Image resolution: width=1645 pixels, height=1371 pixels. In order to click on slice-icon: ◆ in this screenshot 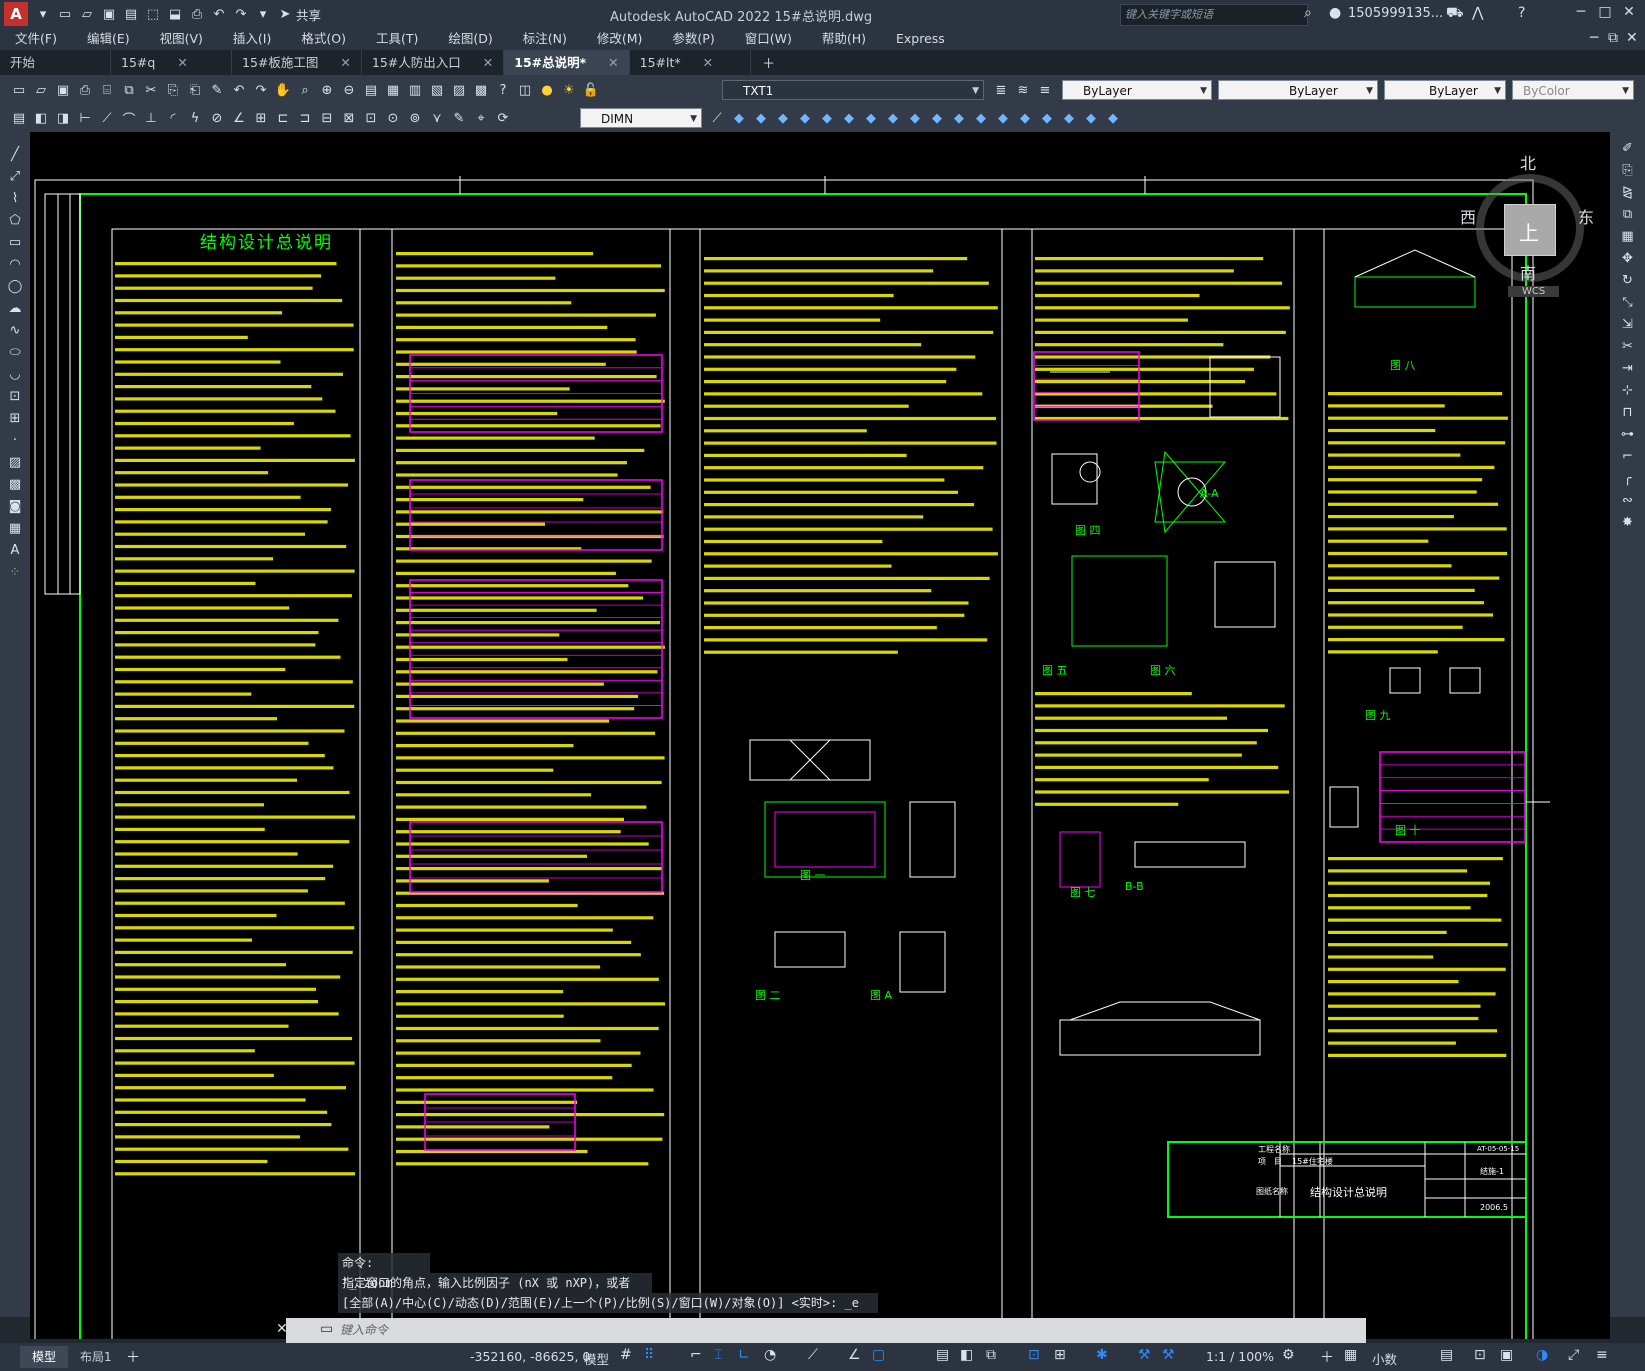, I will do `click(1047, 118)`.